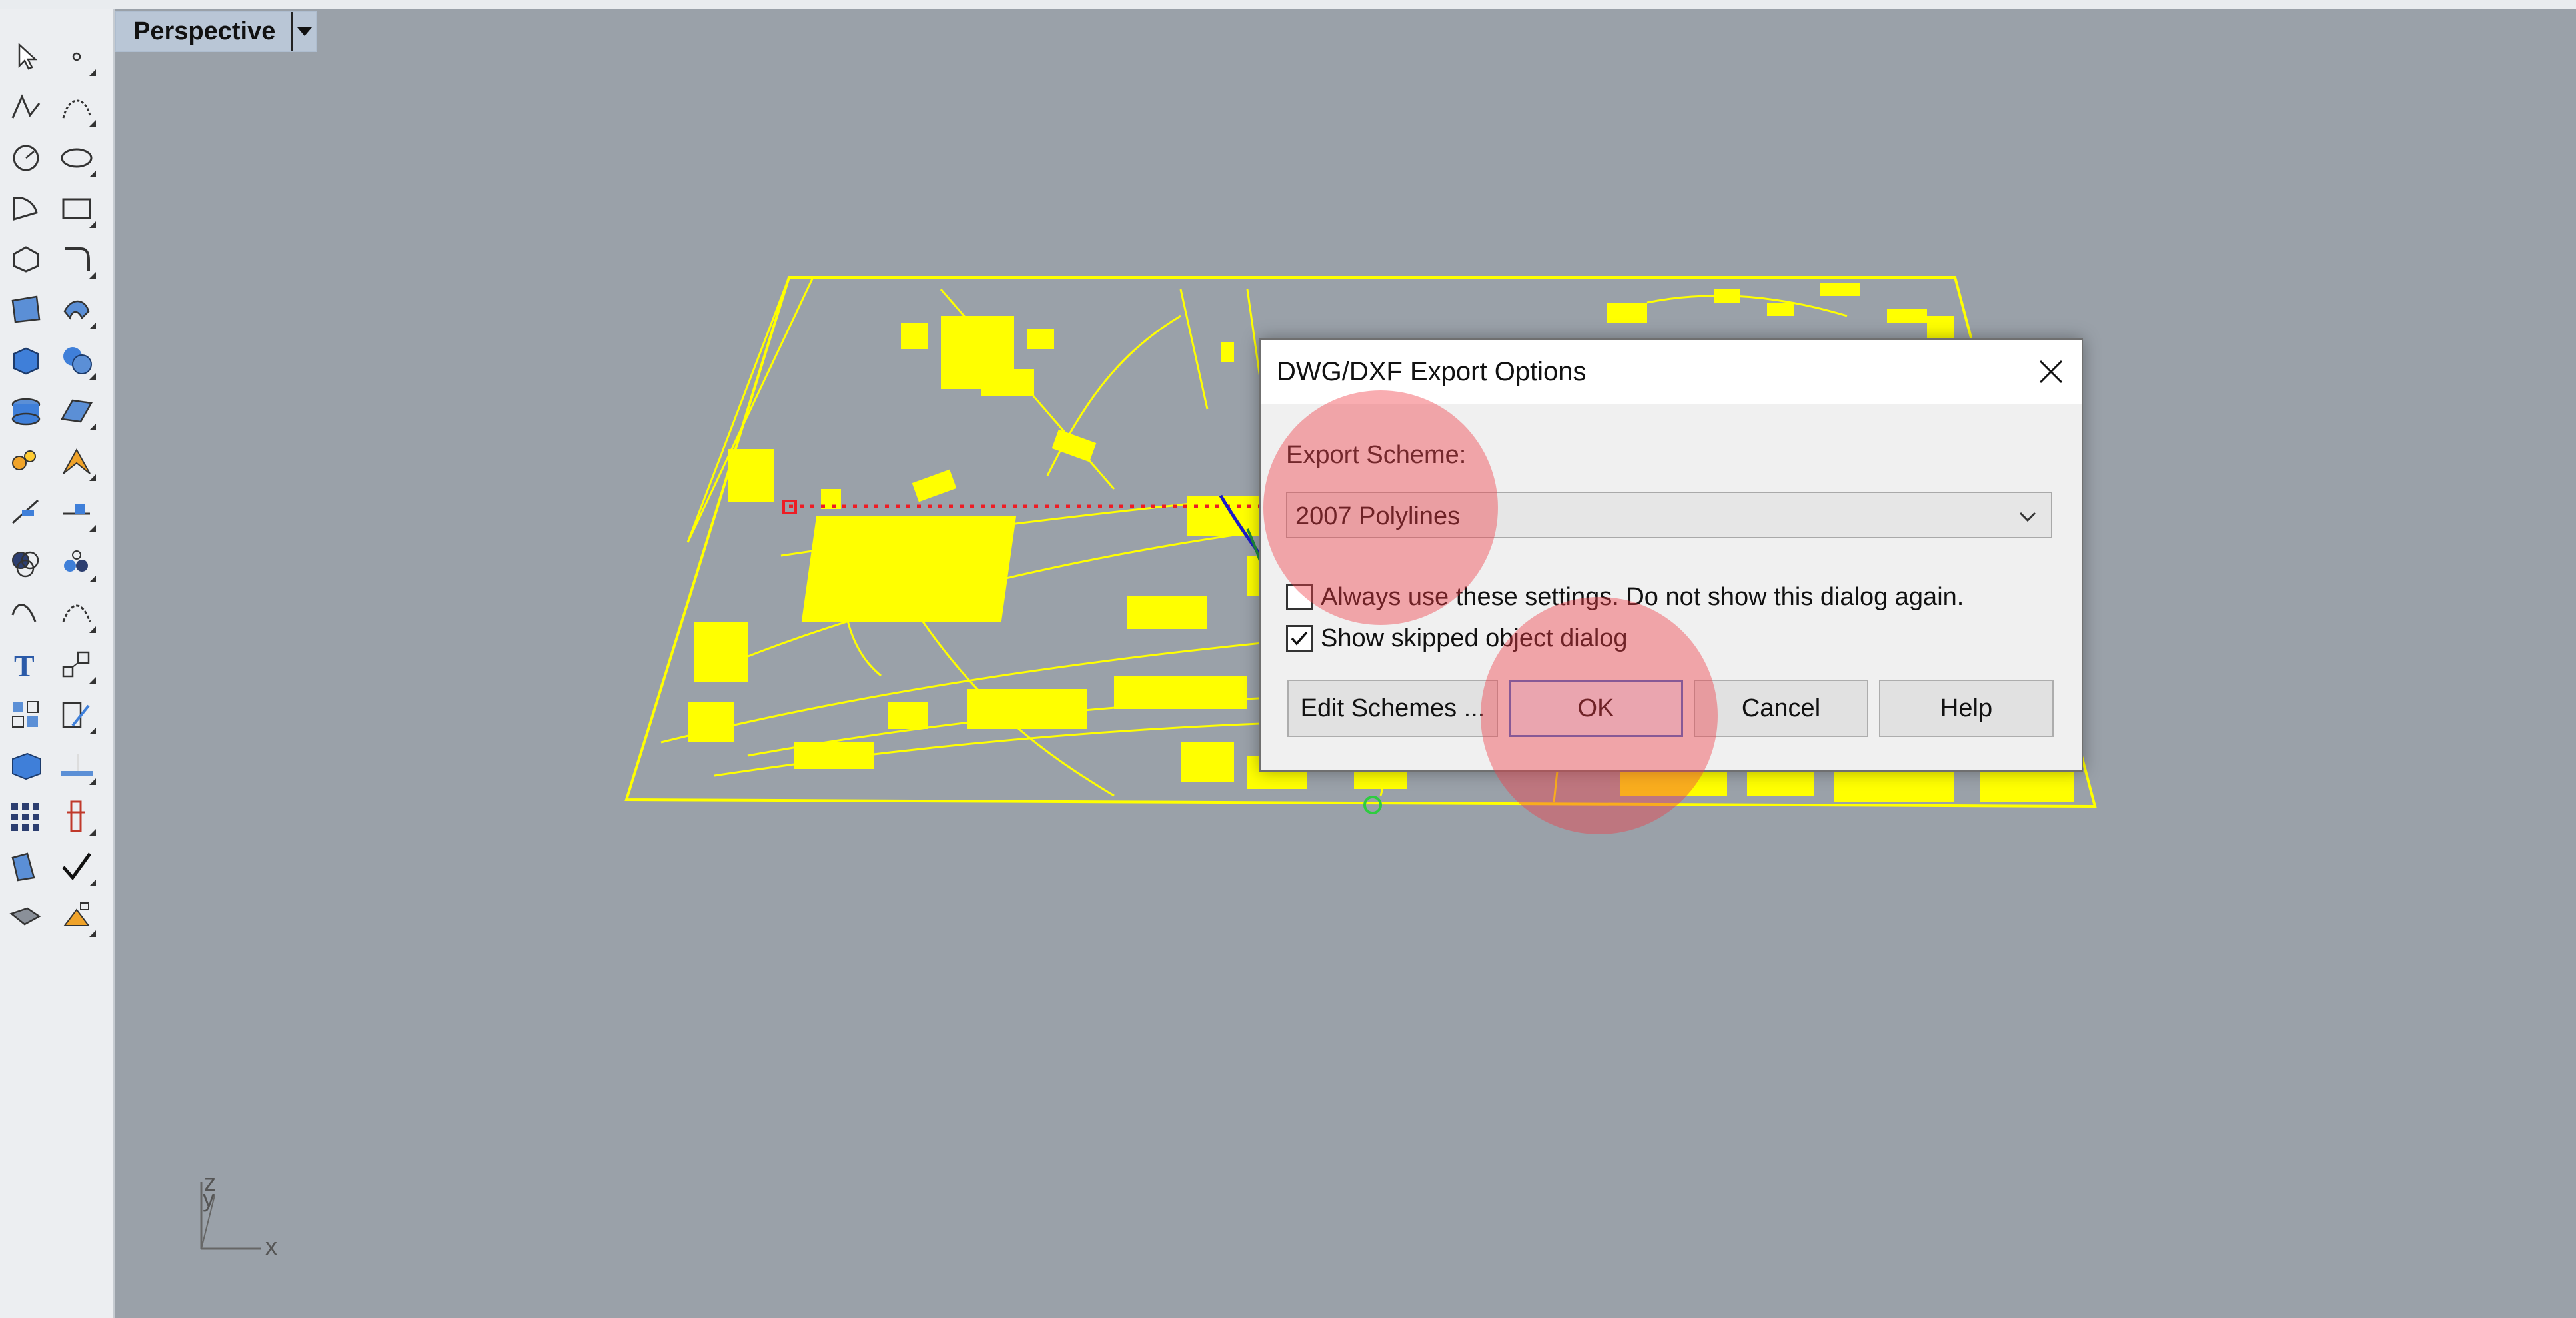 Image resolution: width=2576 pixels, height=1318 pixels. What do you see at coordinates (304, 32) in the screenshot?
I see `viewport-menu-dropdown-icon` at bounding box center [304, 32].